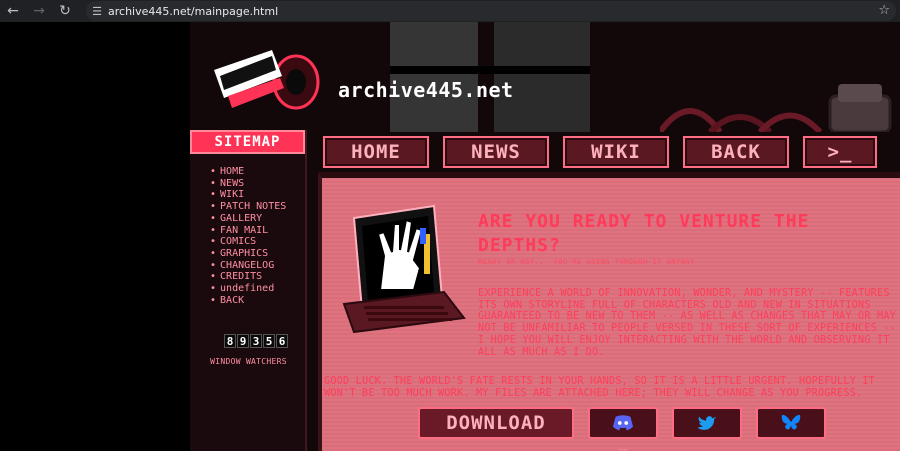 The height and width of the screenshot is (451, 900). I want to click on discord-icon, so click(623, 423).